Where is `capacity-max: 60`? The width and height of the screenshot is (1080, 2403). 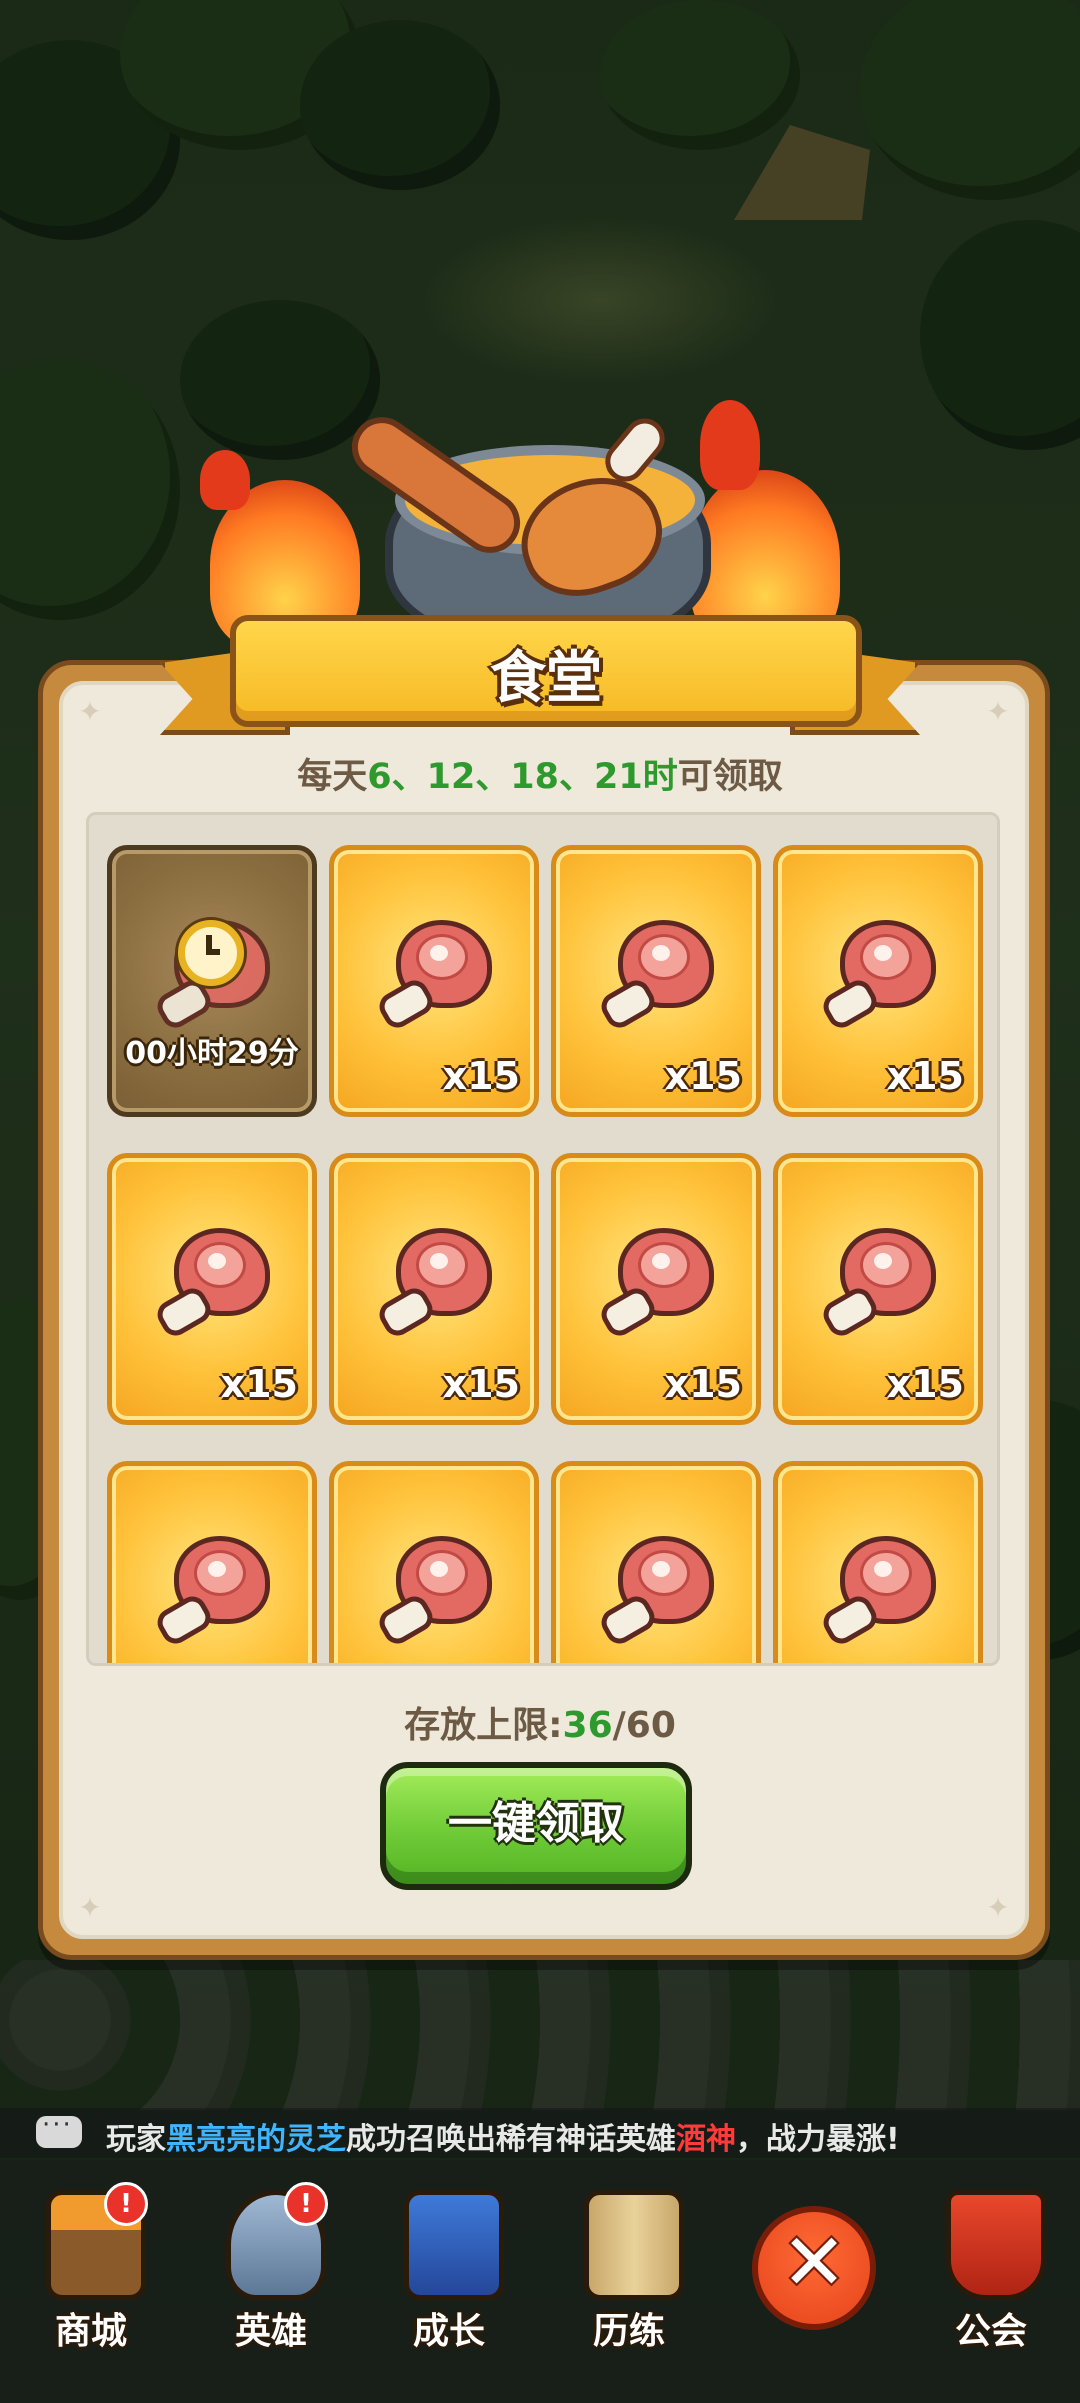 capacity-max: 60 is located at coordinates (650, 1725).